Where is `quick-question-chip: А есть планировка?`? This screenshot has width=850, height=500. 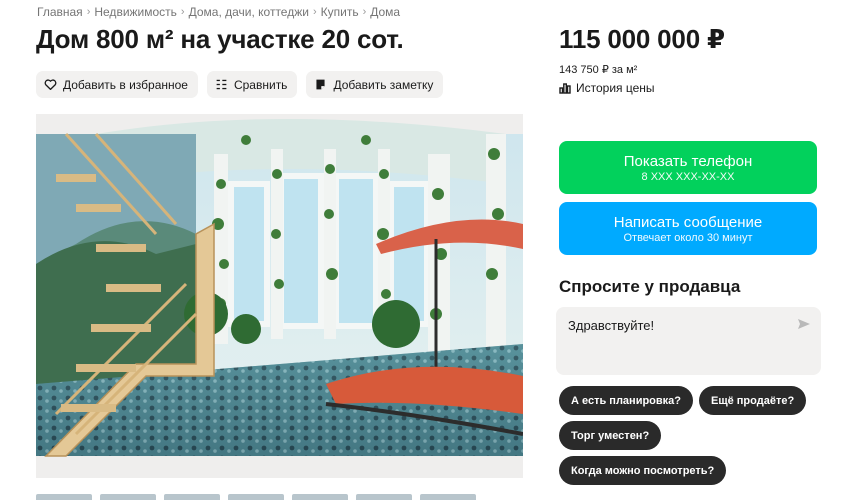
quick-question-chip: А есть планировка? is located at coordinates (626, 400).